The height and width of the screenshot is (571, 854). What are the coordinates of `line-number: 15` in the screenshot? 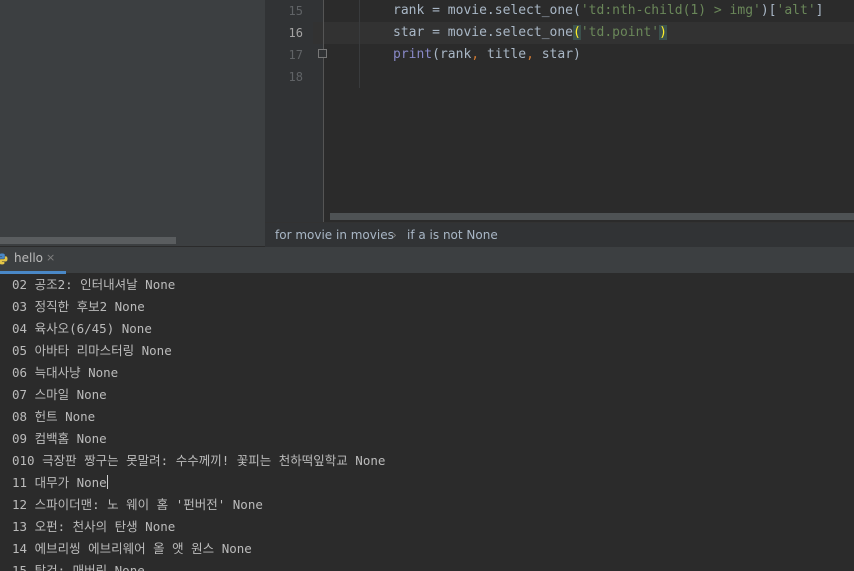 It's located at (295, 11).